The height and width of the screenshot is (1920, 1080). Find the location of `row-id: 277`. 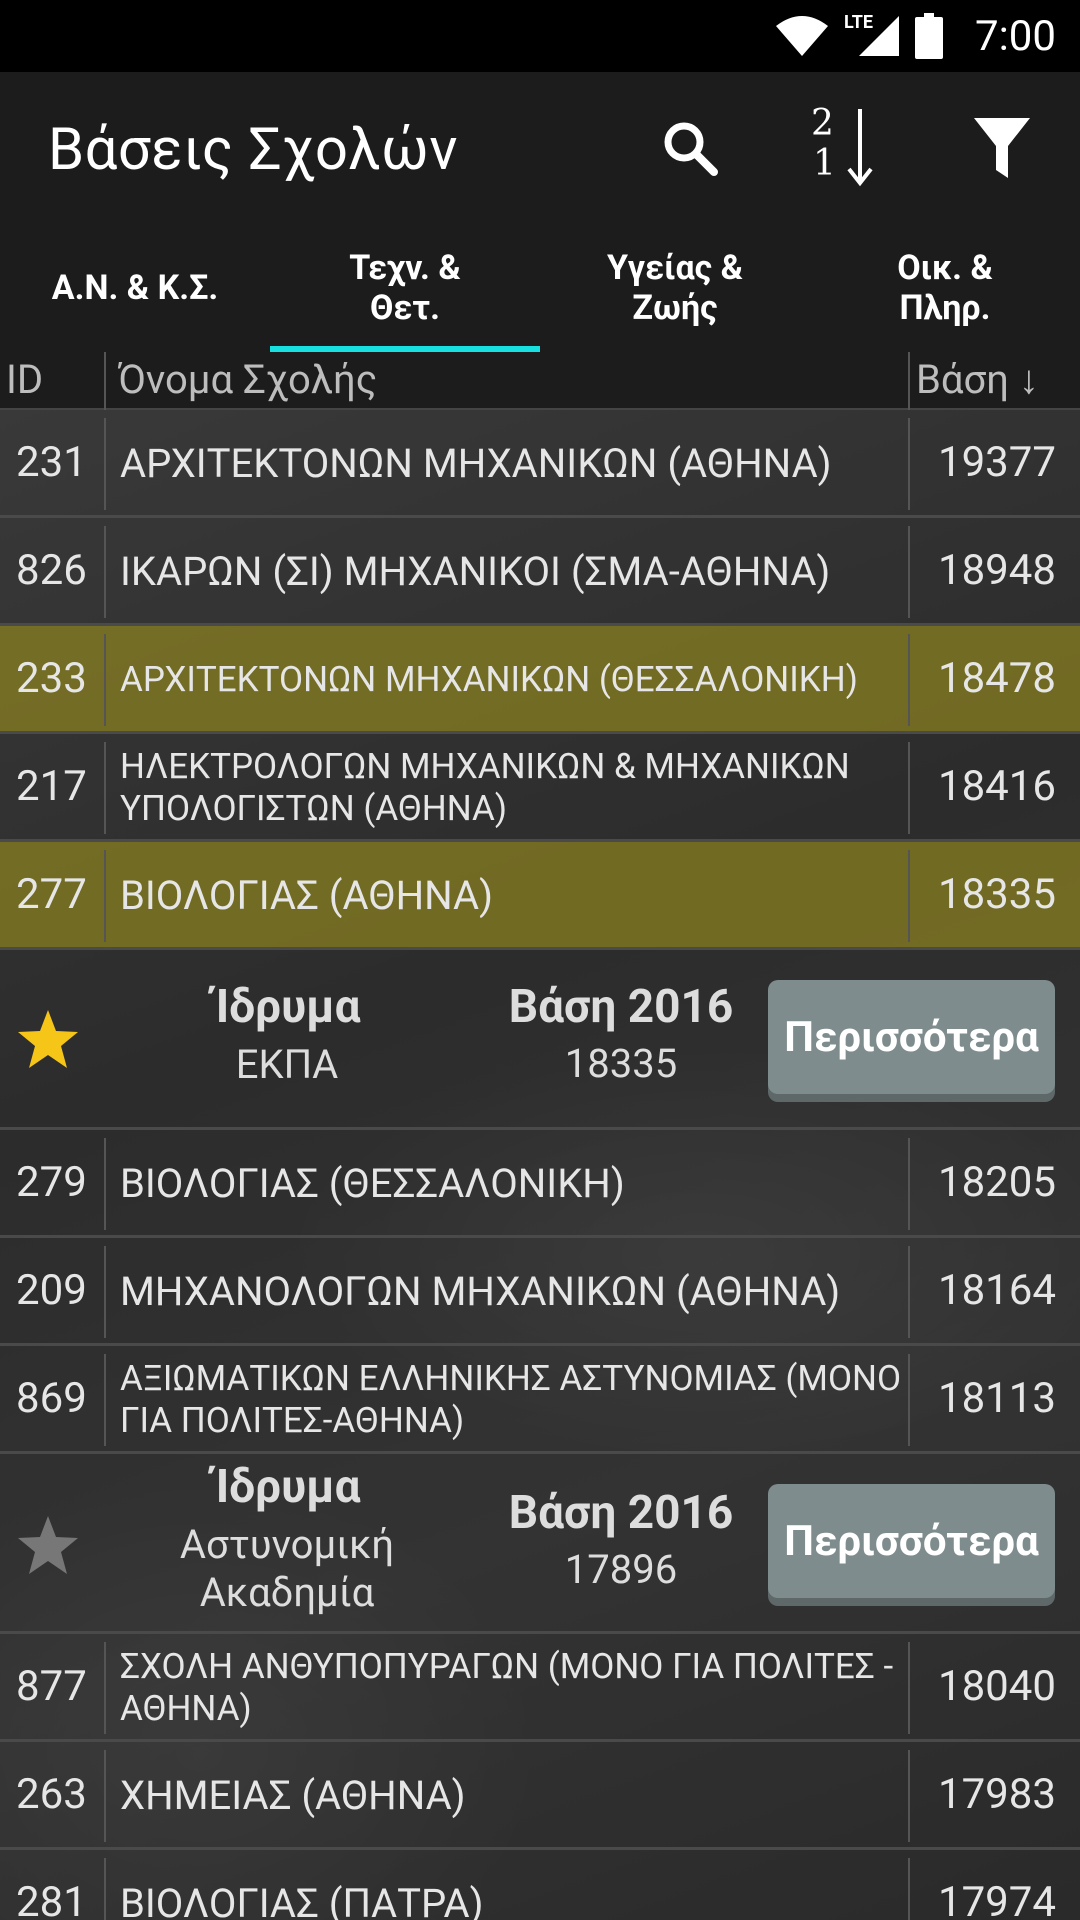

row-id: 277 is located at coordinates (51, 894).